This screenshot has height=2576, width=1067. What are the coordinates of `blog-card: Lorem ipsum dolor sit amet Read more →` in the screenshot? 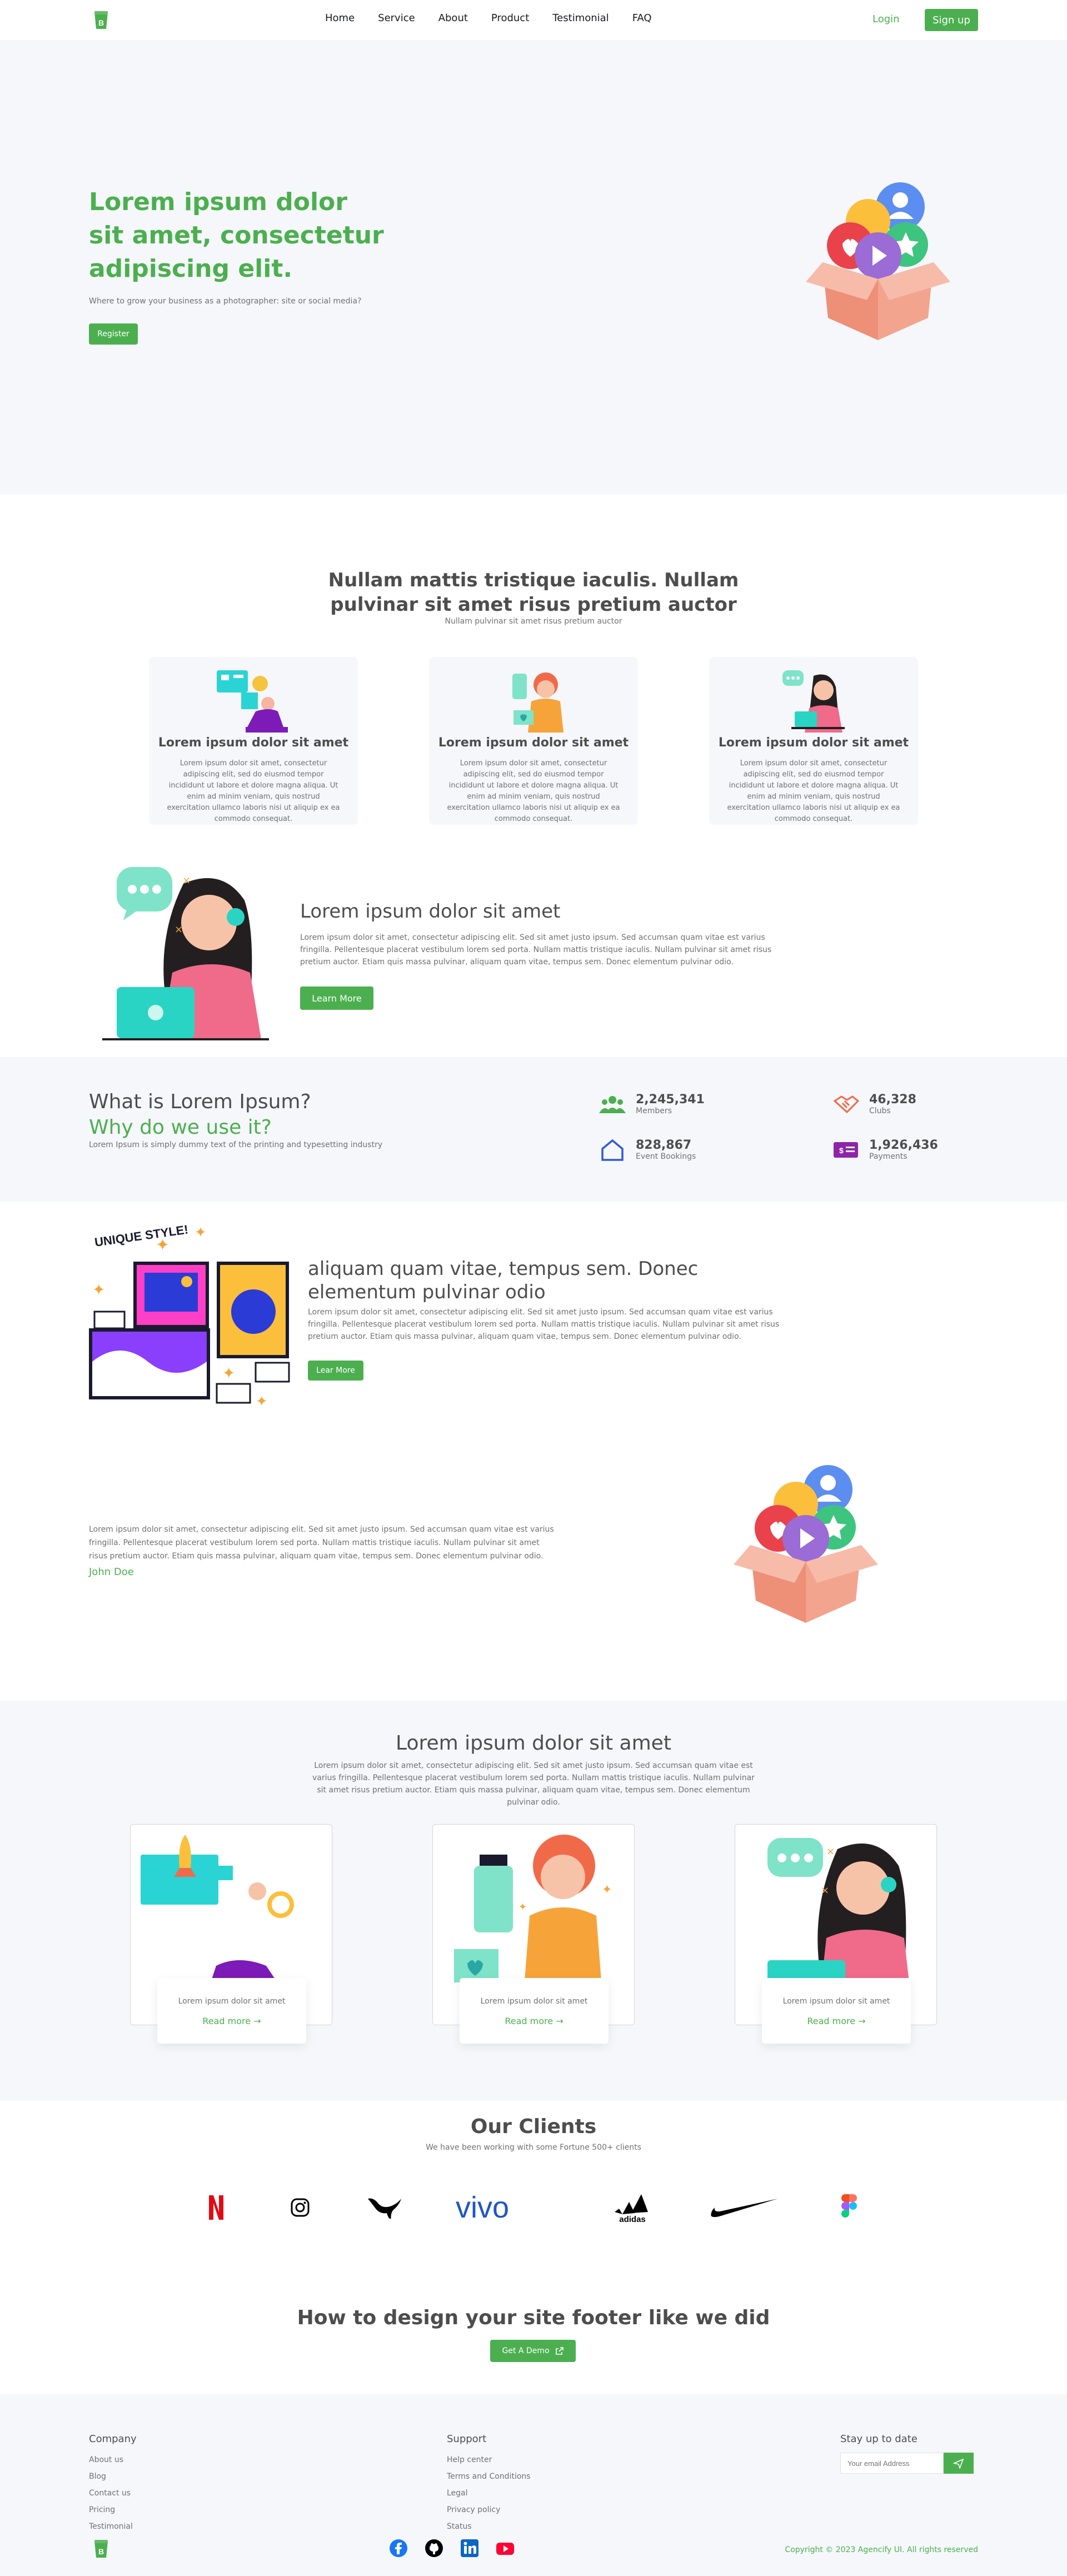 It's located at (231, 1934).